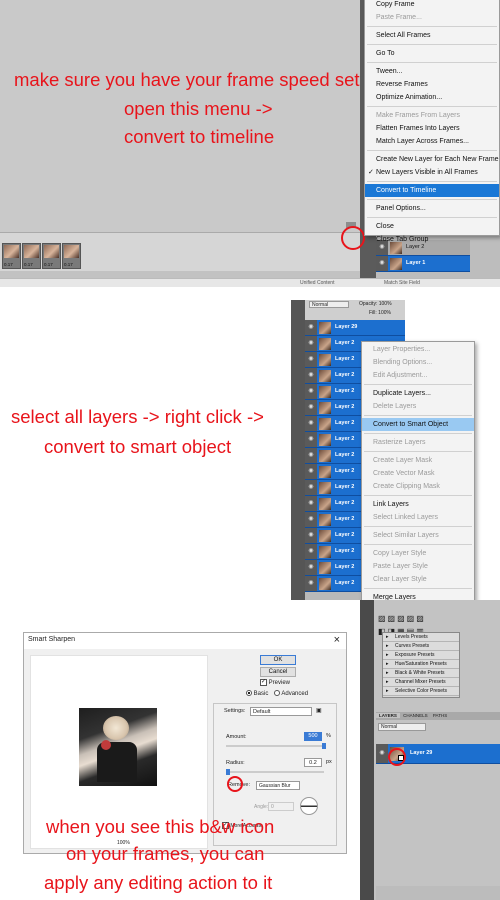 This screenshot has height=900, width=500. I want to click on menu-item-label: Select Linked Layers, so click(405, 517).